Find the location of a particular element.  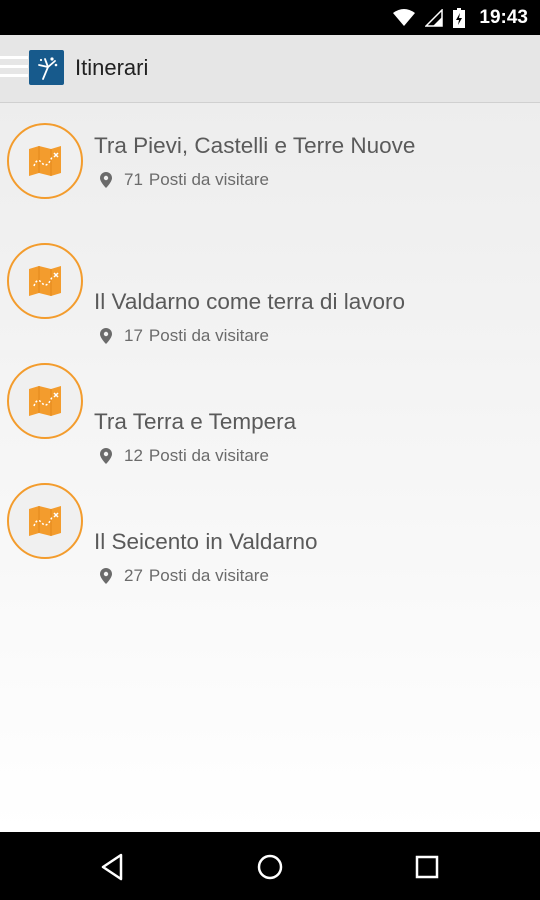

places-count: 27 is located at coordinates (133, 575).